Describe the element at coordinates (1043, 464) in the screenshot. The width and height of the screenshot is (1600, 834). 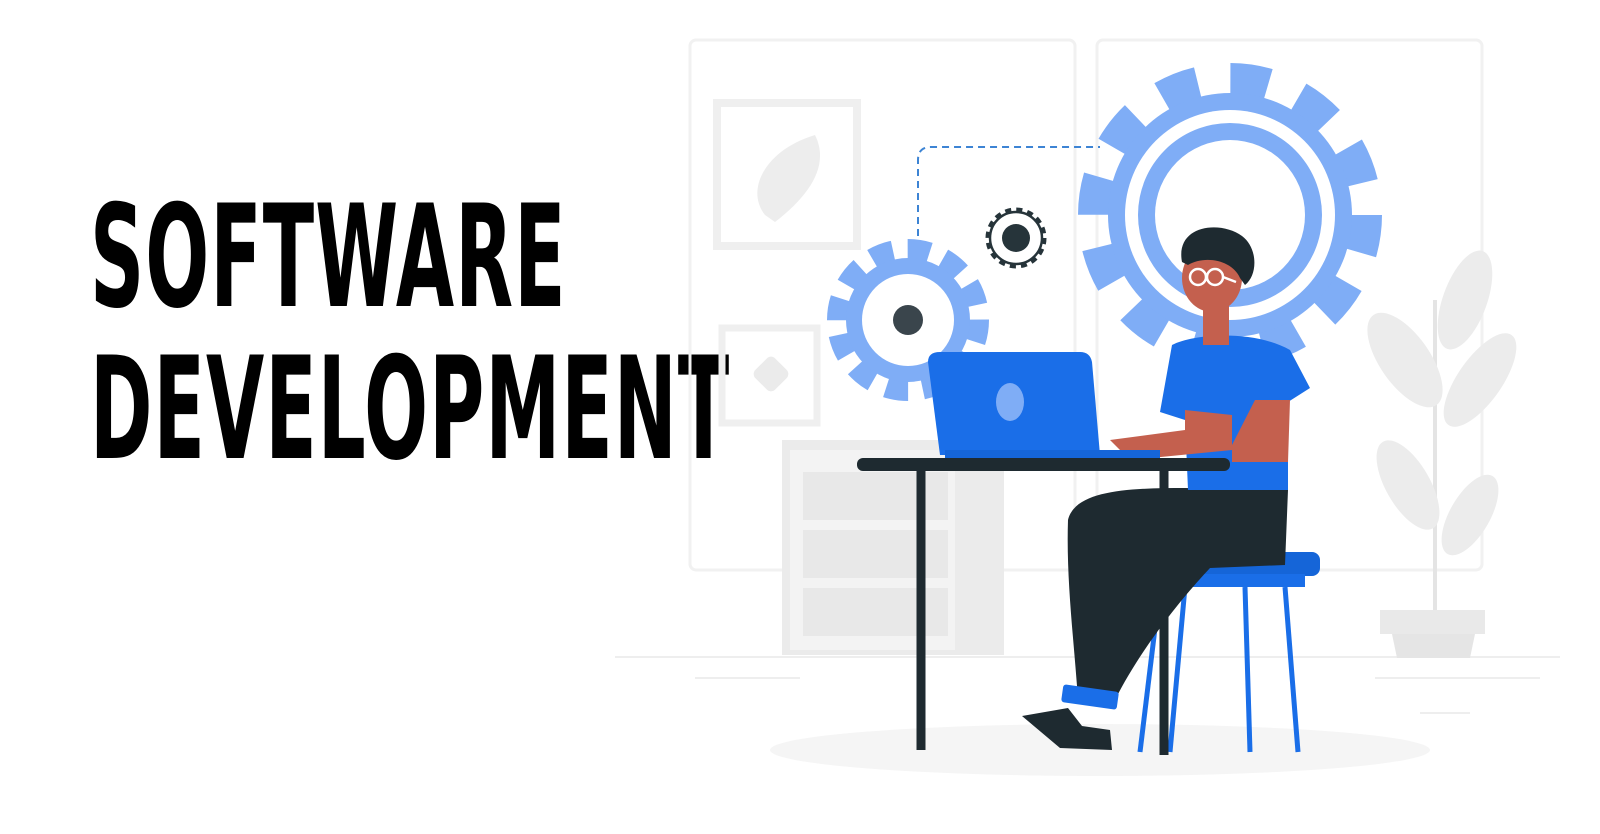
I see `desk-top` at that location.